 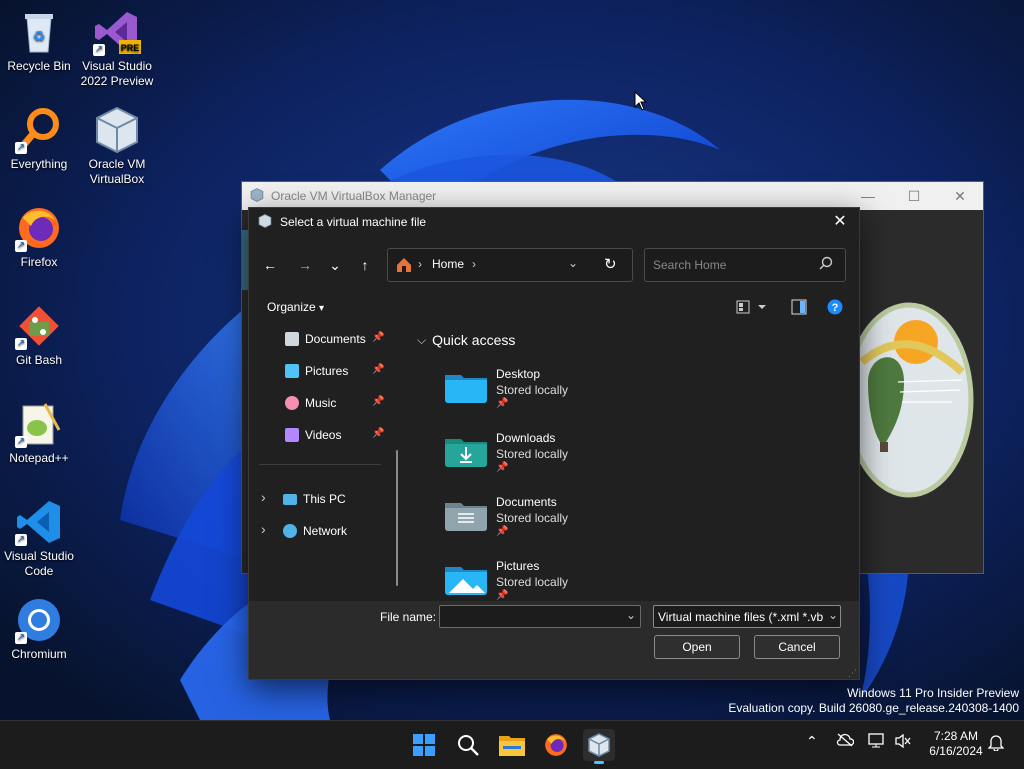 What do you see at coordinates (610, 264) in the screenshot?
I see `refresh-icon: ↻` at bounding box center [610, 264].